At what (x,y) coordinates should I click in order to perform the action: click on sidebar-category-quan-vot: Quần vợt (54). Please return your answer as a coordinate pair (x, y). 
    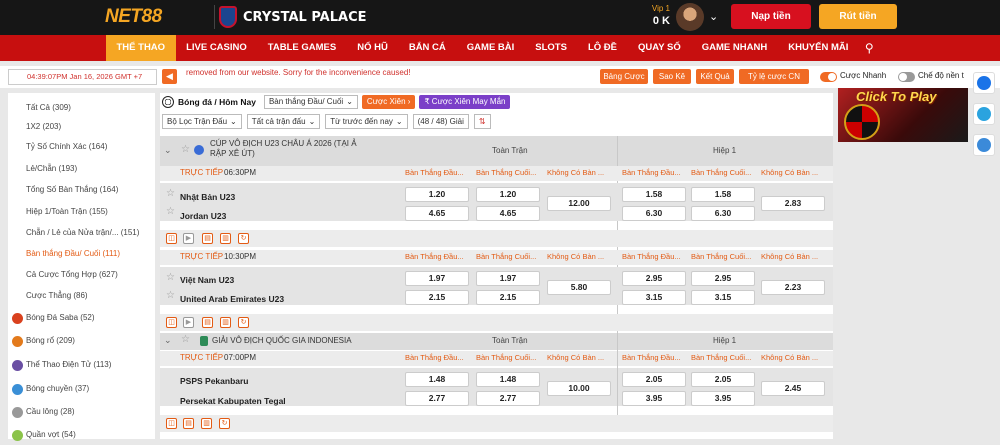
    Looking at the image, I should click on (81, 435).